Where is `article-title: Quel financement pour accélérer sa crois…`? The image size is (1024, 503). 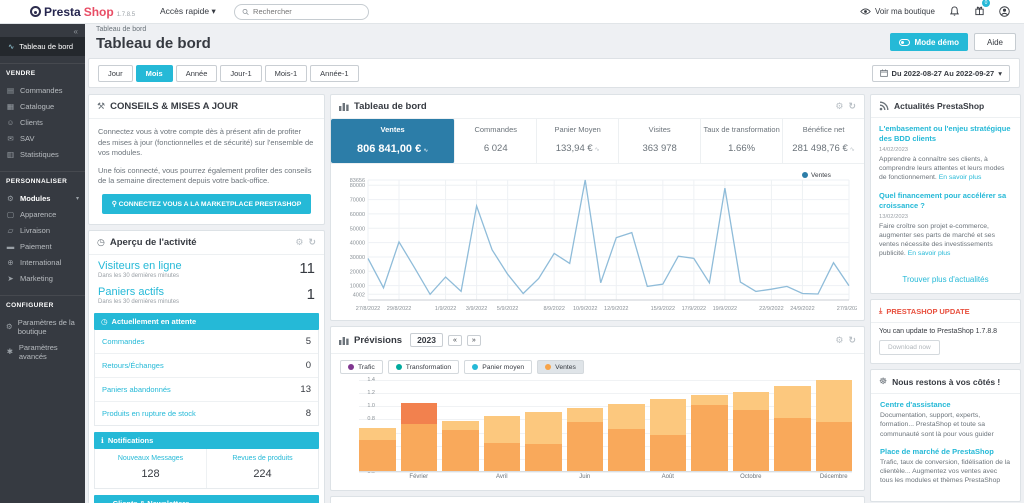
article-title: Quel financement pour accélérer sa crois… is located at coordinates (945, 201).